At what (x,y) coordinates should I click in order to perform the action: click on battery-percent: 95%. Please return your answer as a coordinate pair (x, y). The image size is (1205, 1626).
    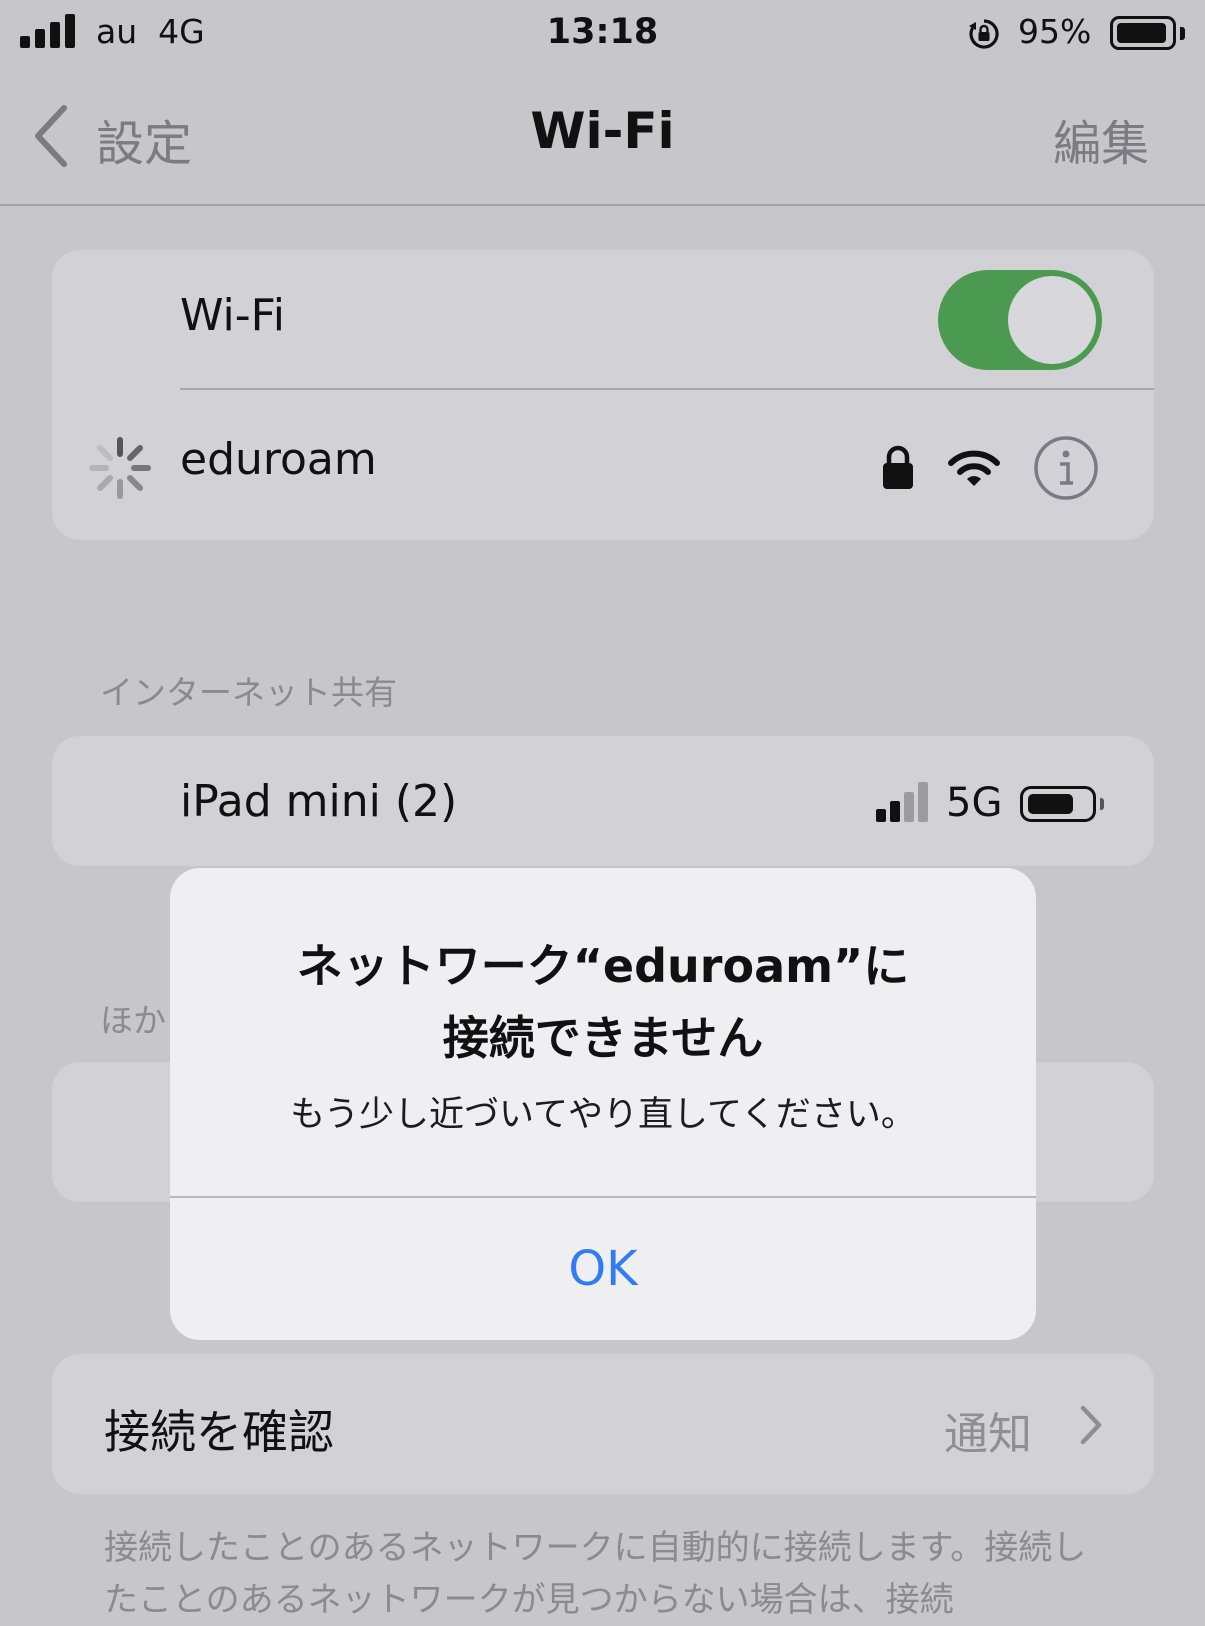
    Looking at the image, I should click on (1055, 31).